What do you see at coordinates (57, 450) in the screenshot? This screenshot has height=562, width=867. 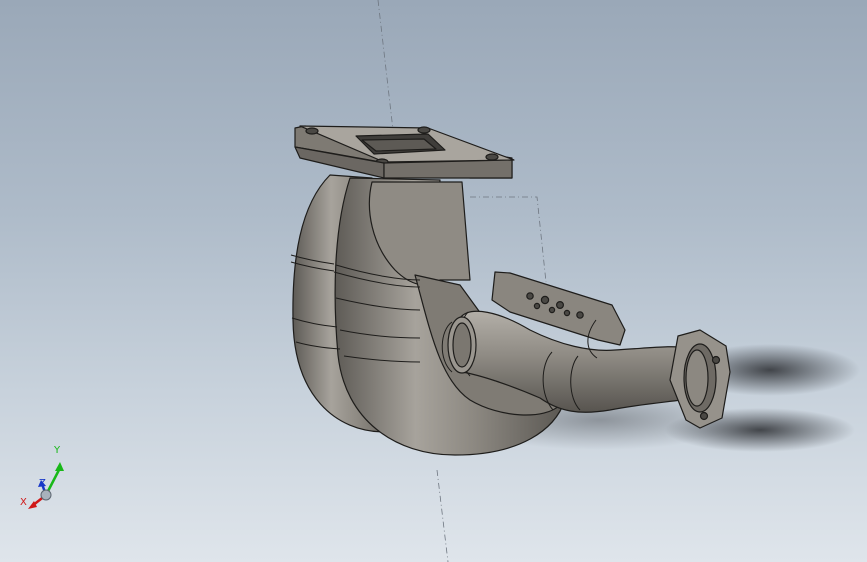 I see `triad-y-label: Y` at bounding box center [57, 450].